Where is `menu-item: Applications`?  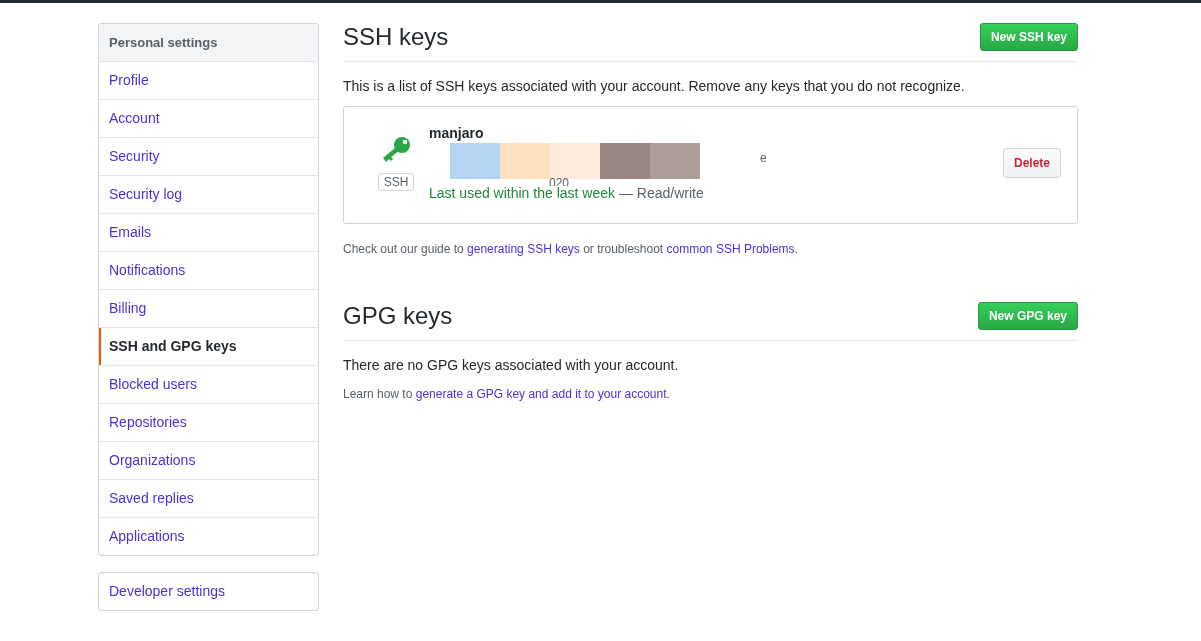 menu-item: Applications is located at coordinates (208, 536).